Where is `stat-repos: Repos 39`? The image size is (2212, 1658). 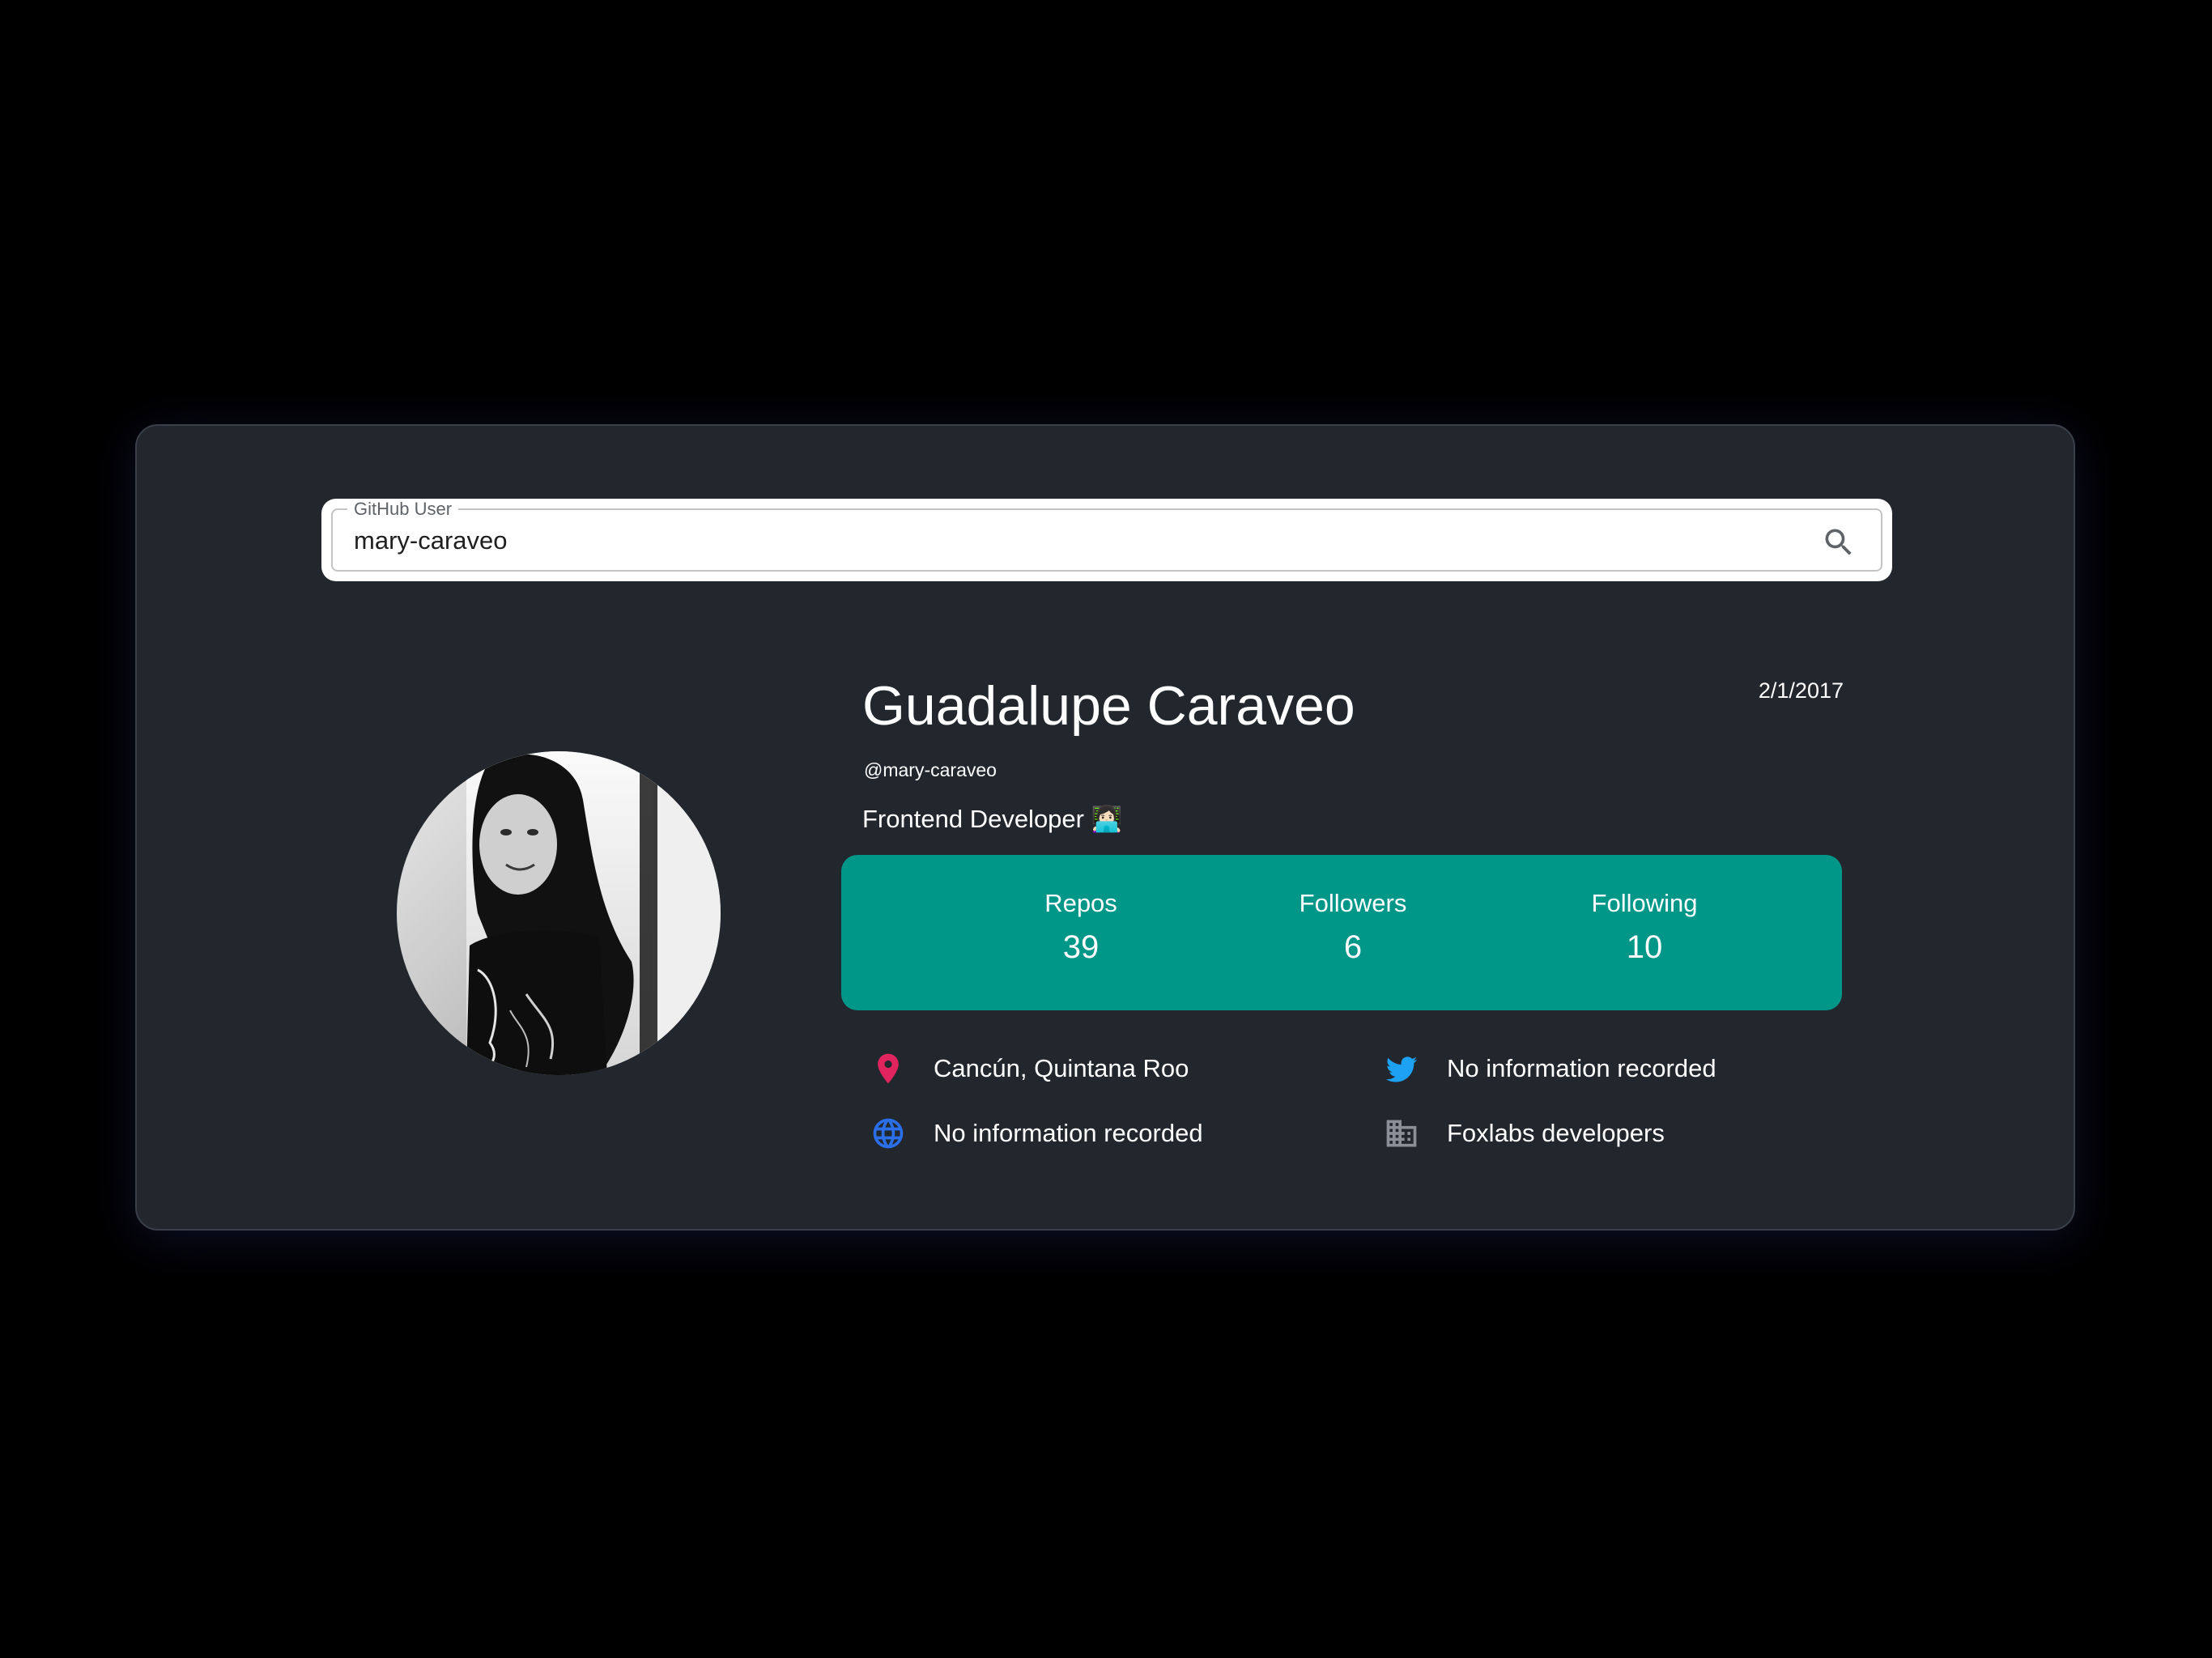
stat-repos: Repos 39 is located at coordinates (1081, 927).